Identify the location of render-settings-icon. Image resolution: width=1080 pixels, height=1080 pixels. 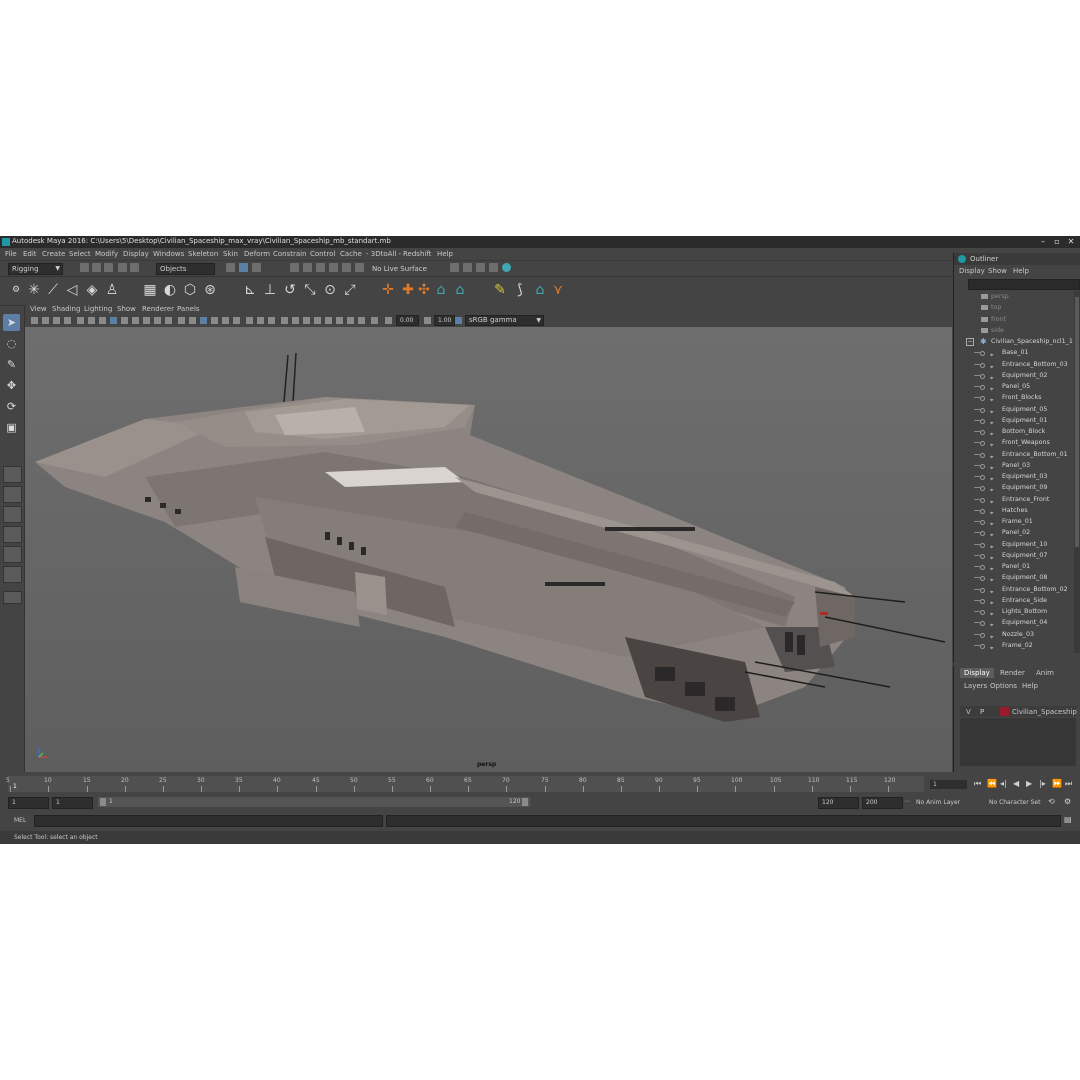
(480, 267).